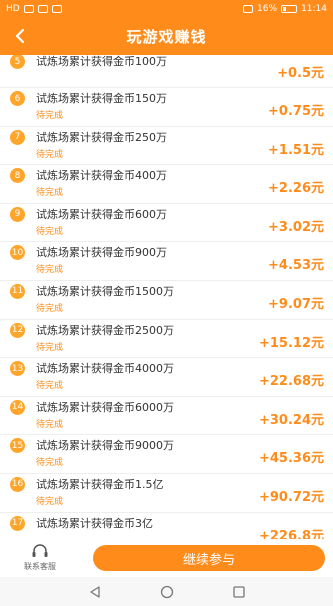  Describe the element at coordinates (296, 227) in the screenshot. I see `task-reward: +3.02元` at that location.